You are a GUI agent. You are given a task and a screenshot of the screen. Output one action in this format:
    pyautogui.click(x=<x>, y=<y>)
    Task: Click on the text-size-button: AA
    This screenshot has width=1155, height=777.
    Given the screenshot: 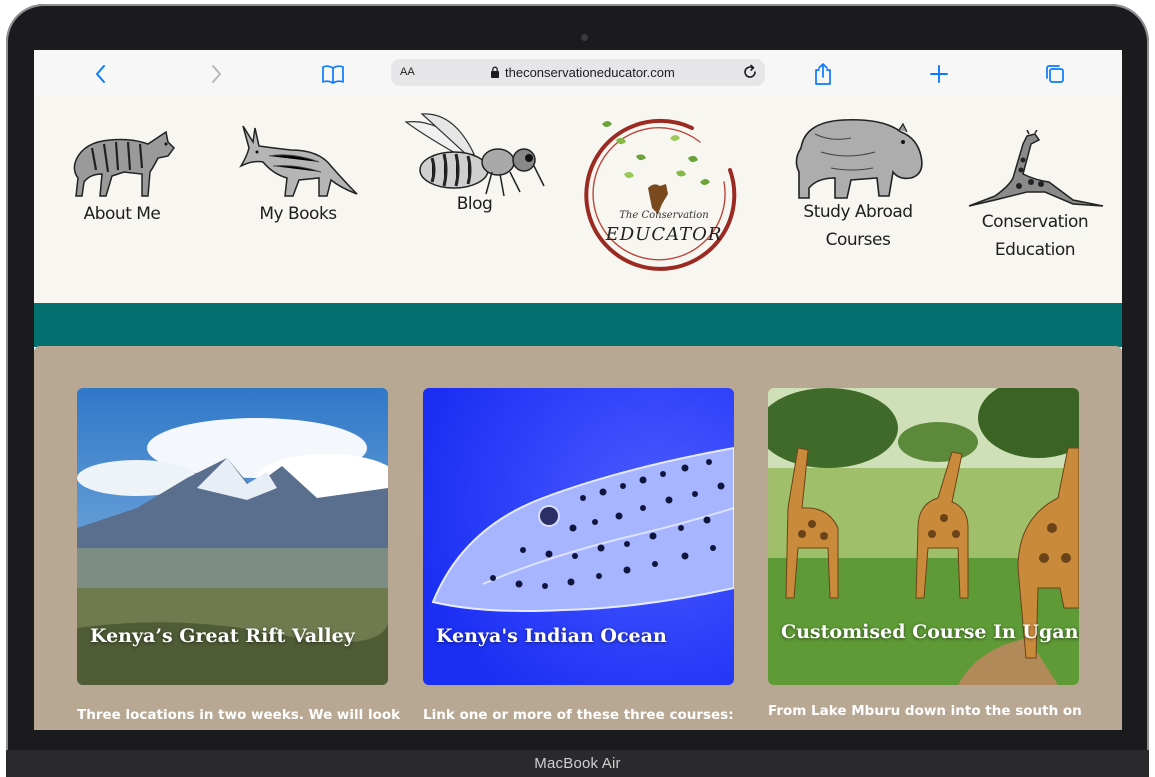 What is the action you would take?
    pyautogui.click(x=407, y=72)
    